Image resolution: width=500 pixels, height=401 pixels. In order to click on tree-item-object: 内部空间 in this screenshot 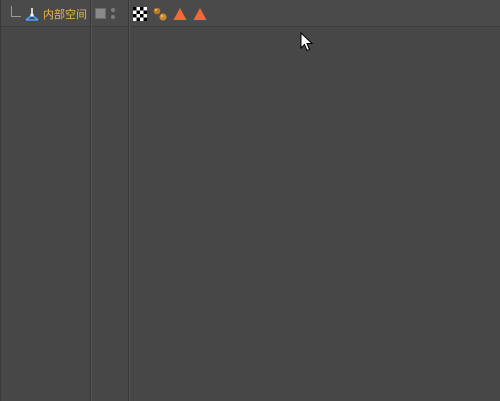, I will do `click(49, 14)`.